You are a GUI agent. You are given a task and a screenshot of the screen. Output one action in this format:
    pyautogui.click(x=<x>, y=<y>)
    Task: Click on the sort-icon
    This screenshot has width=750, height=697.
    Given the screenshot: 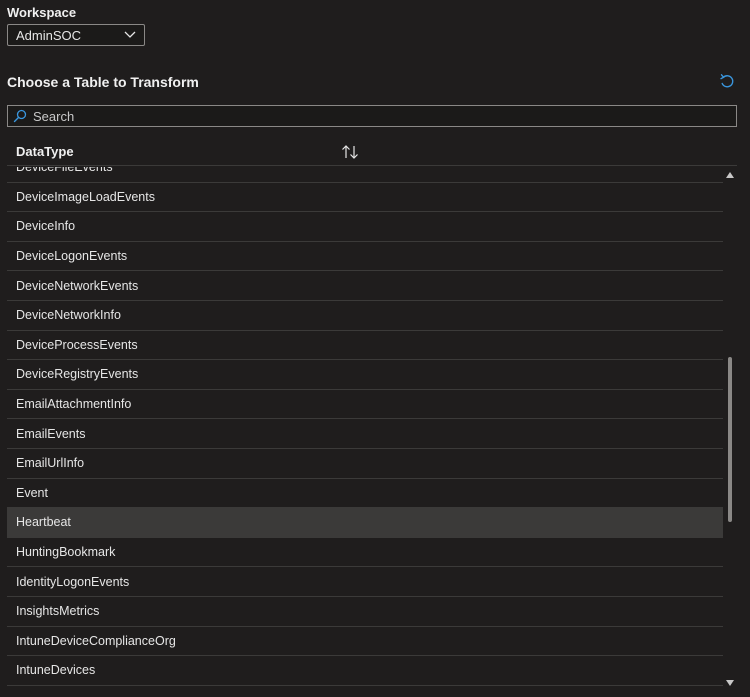 What is the action you would take?
    pyautogui.click(x=350, y=152)
    